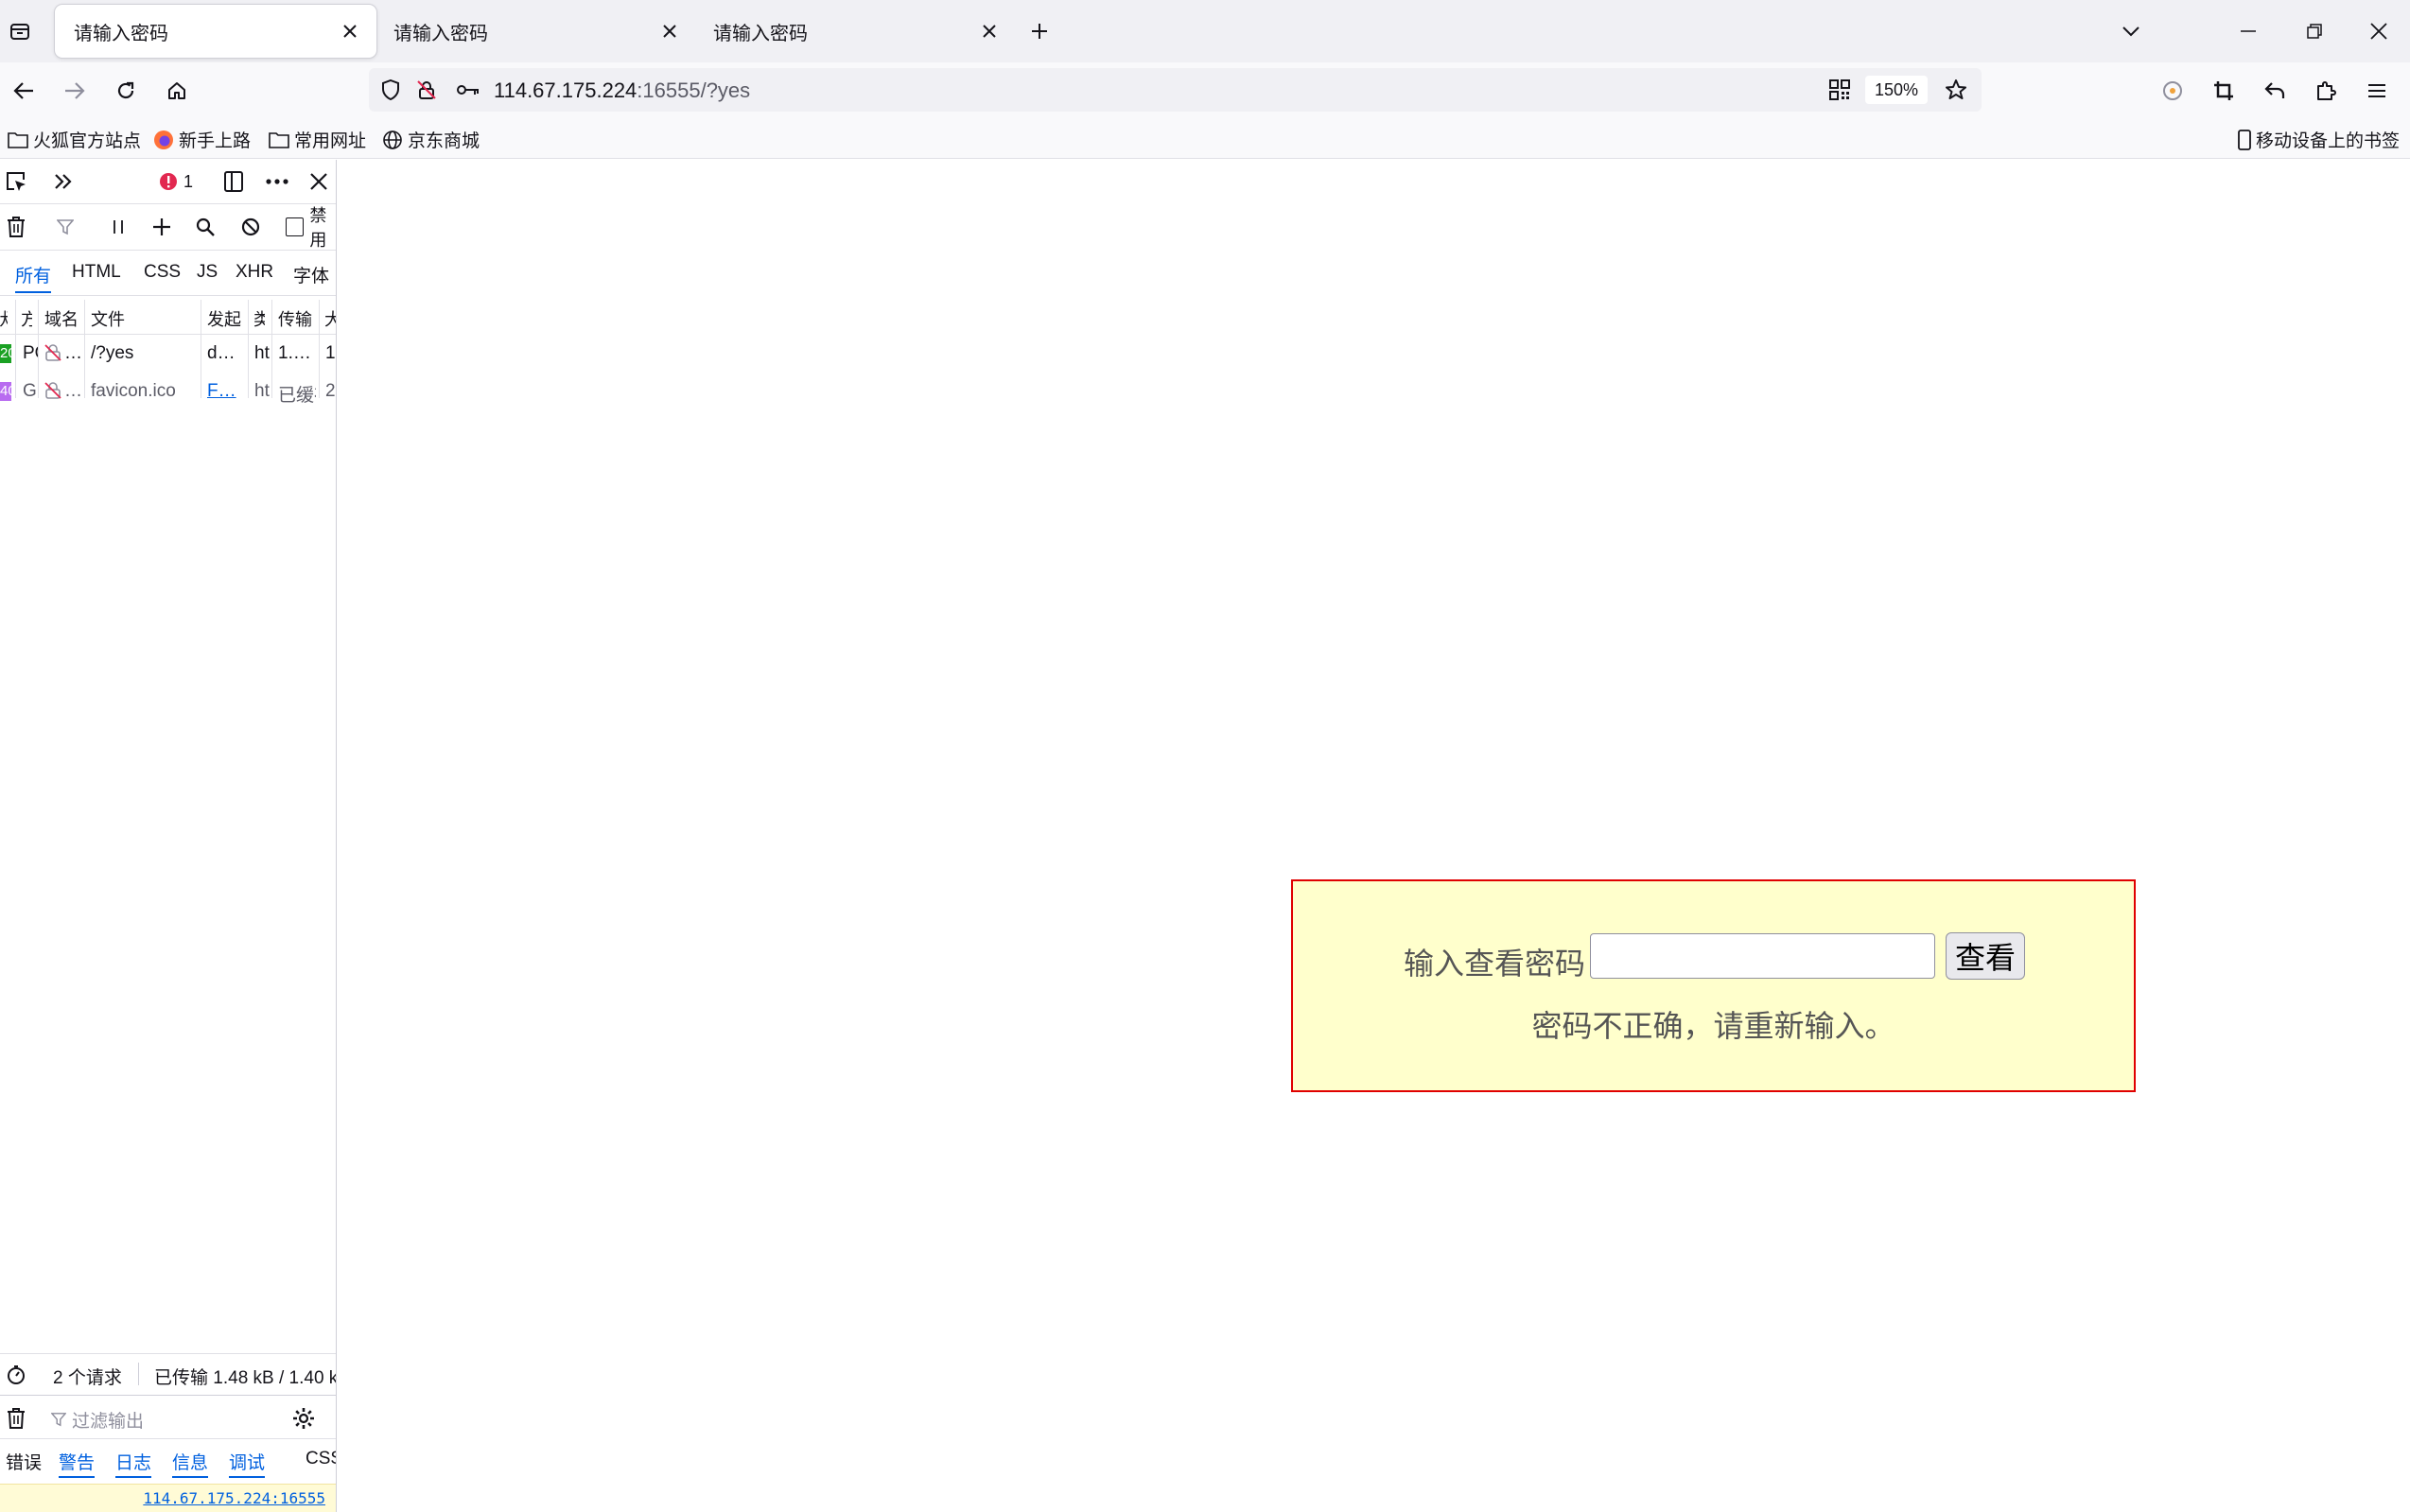  I want to click on password-input, so click(1762, 956).